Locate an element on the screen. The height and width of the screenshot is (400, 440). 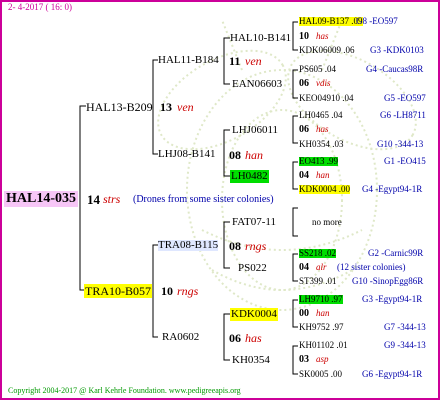
gen4-4-num: 04 is located at coordinates (304, 175).